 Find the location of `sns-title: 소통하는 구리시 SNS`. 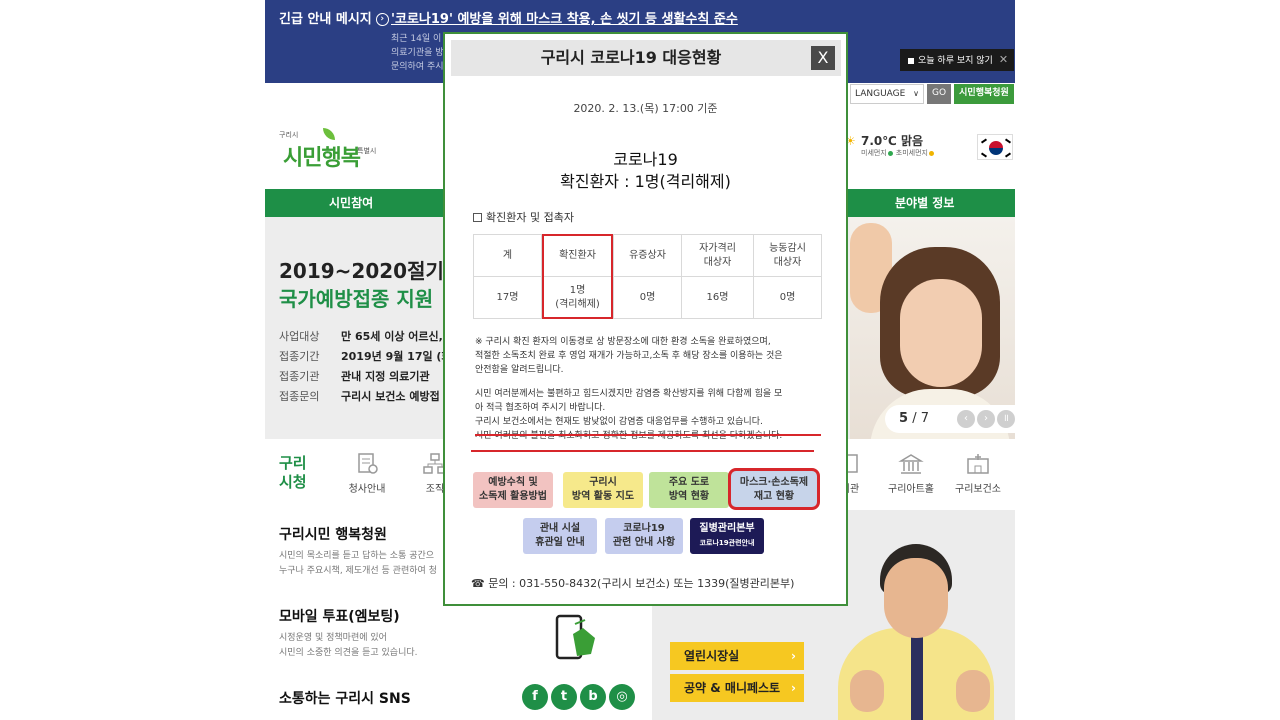

sns-title: 소통하는 구리시 SNS is located at coordinates (345, 699).